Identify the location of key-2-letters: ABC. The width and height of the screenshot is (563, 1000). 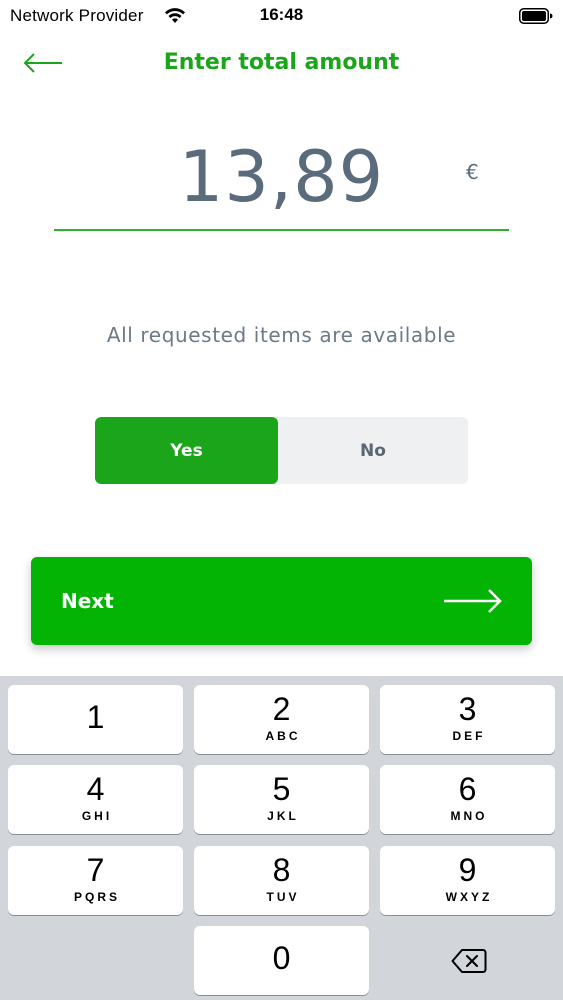
(283, 736).